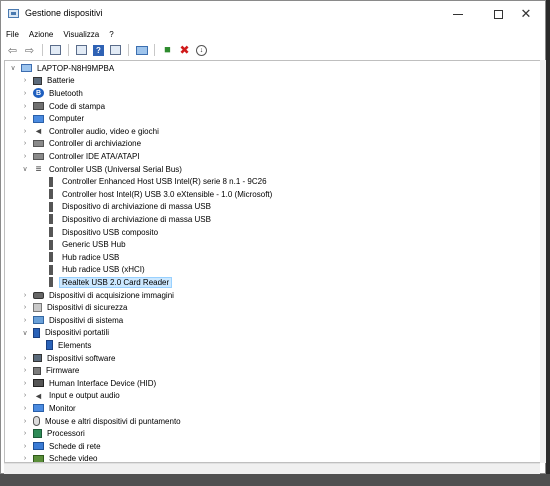 The image size is (550, 486). Describe the element at coordinates (98, 50) in the screenshot. I see `help-button: ?` at that location.